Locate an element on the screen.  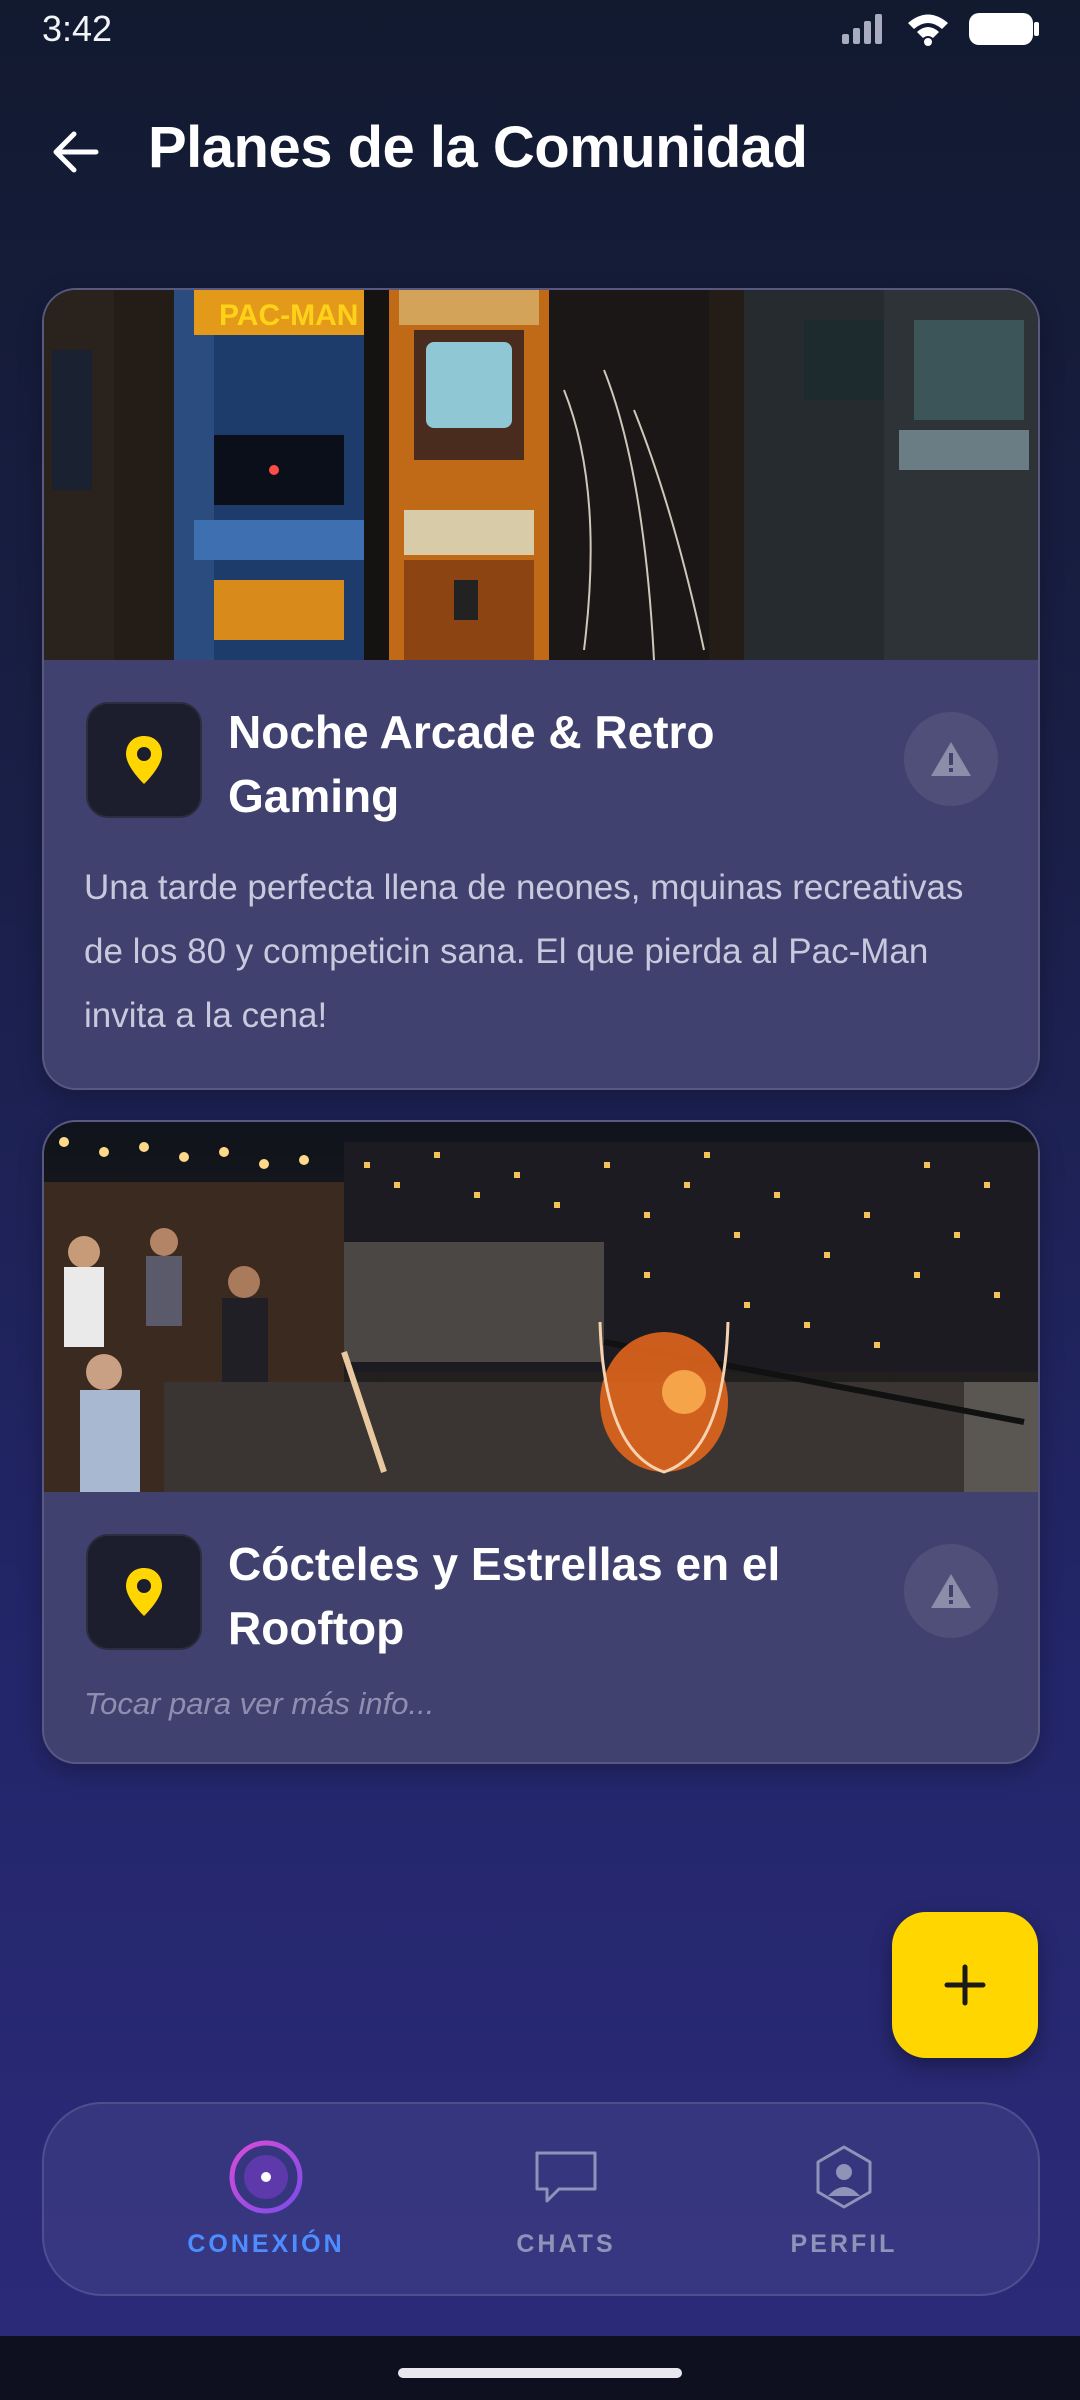
status-icons is located at coordinates (940, 29).